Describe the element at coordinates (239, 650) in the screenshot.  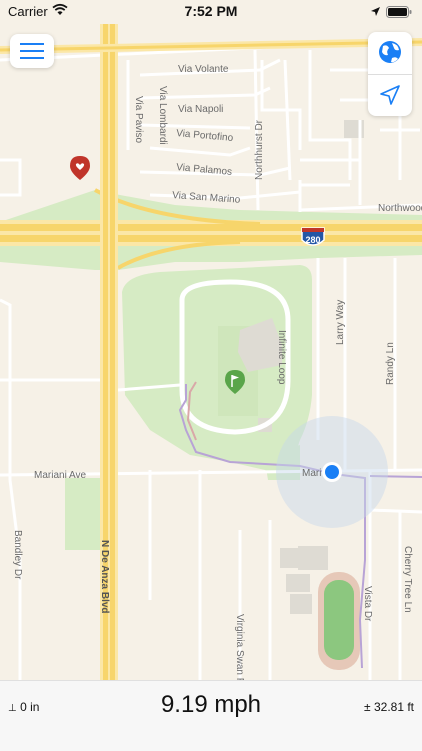
I see `label-virginia-swan-pl: Virginia Swan Pl` at that location.